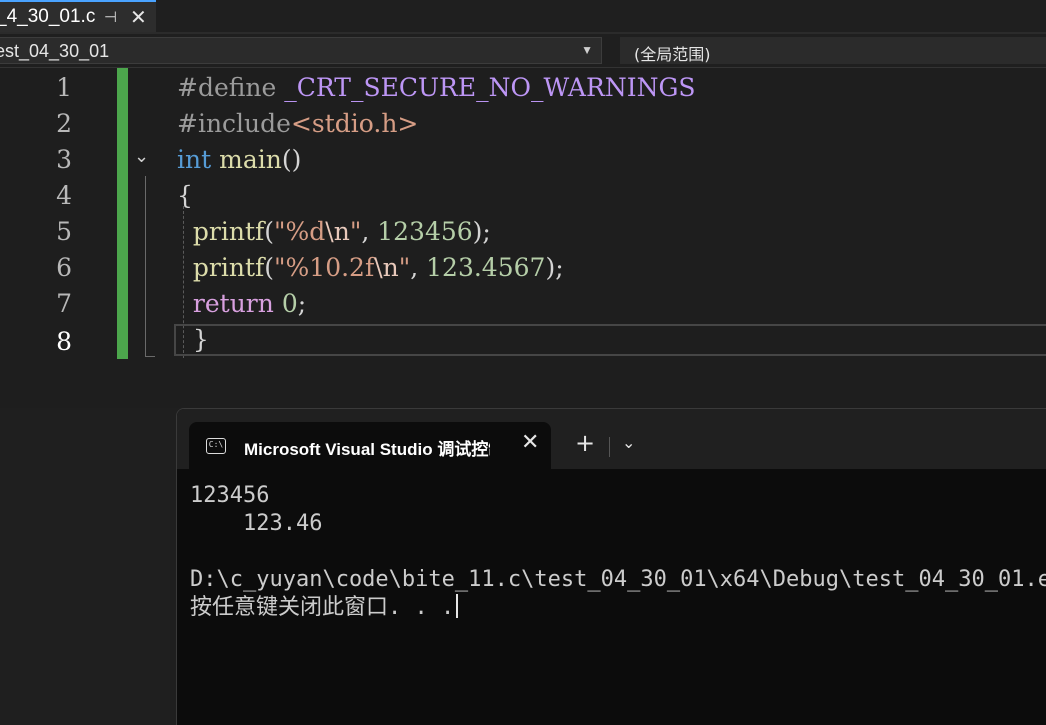  I want to click on divider, so click(609, 447).